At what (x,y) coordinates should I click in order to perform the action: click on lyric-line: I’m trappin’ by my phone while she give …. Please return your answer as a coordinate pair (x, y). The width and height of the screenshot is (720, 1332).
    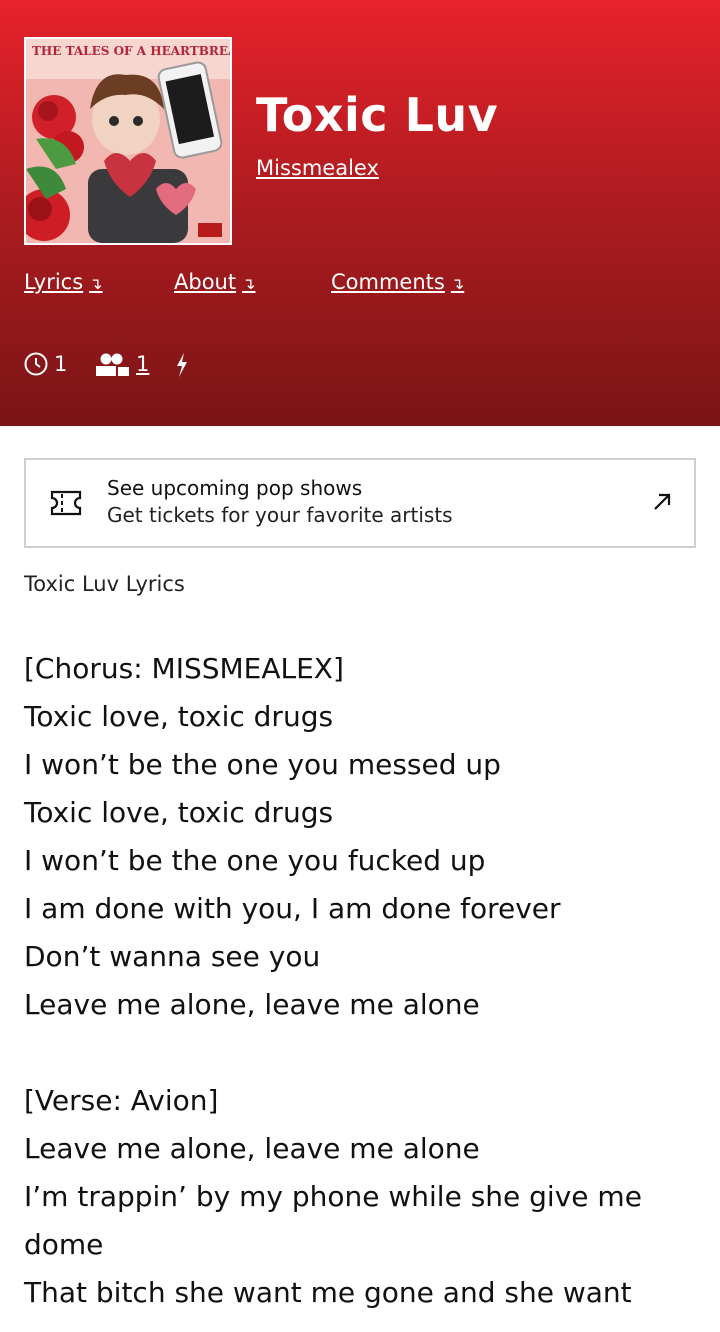
    Looking at the image, I should click on (333, 1196).